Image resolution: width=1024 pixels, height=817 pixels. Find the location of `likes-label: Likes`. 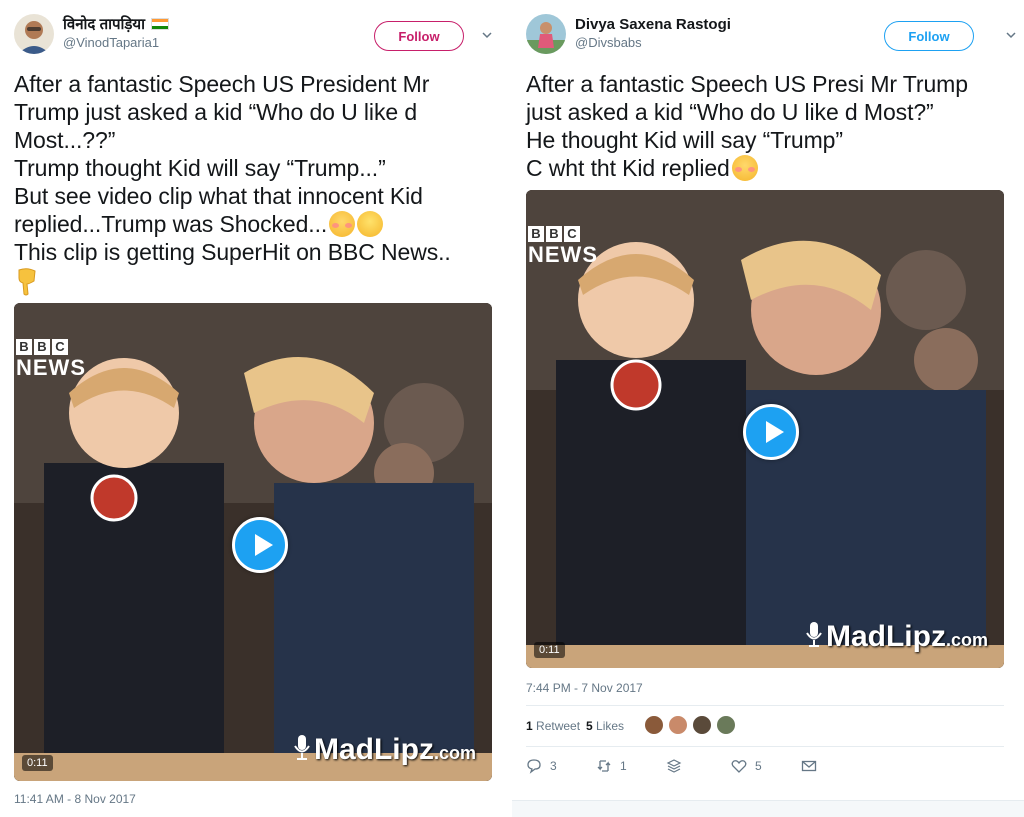

likes-label: Likes is located at coordinates (610, 726).